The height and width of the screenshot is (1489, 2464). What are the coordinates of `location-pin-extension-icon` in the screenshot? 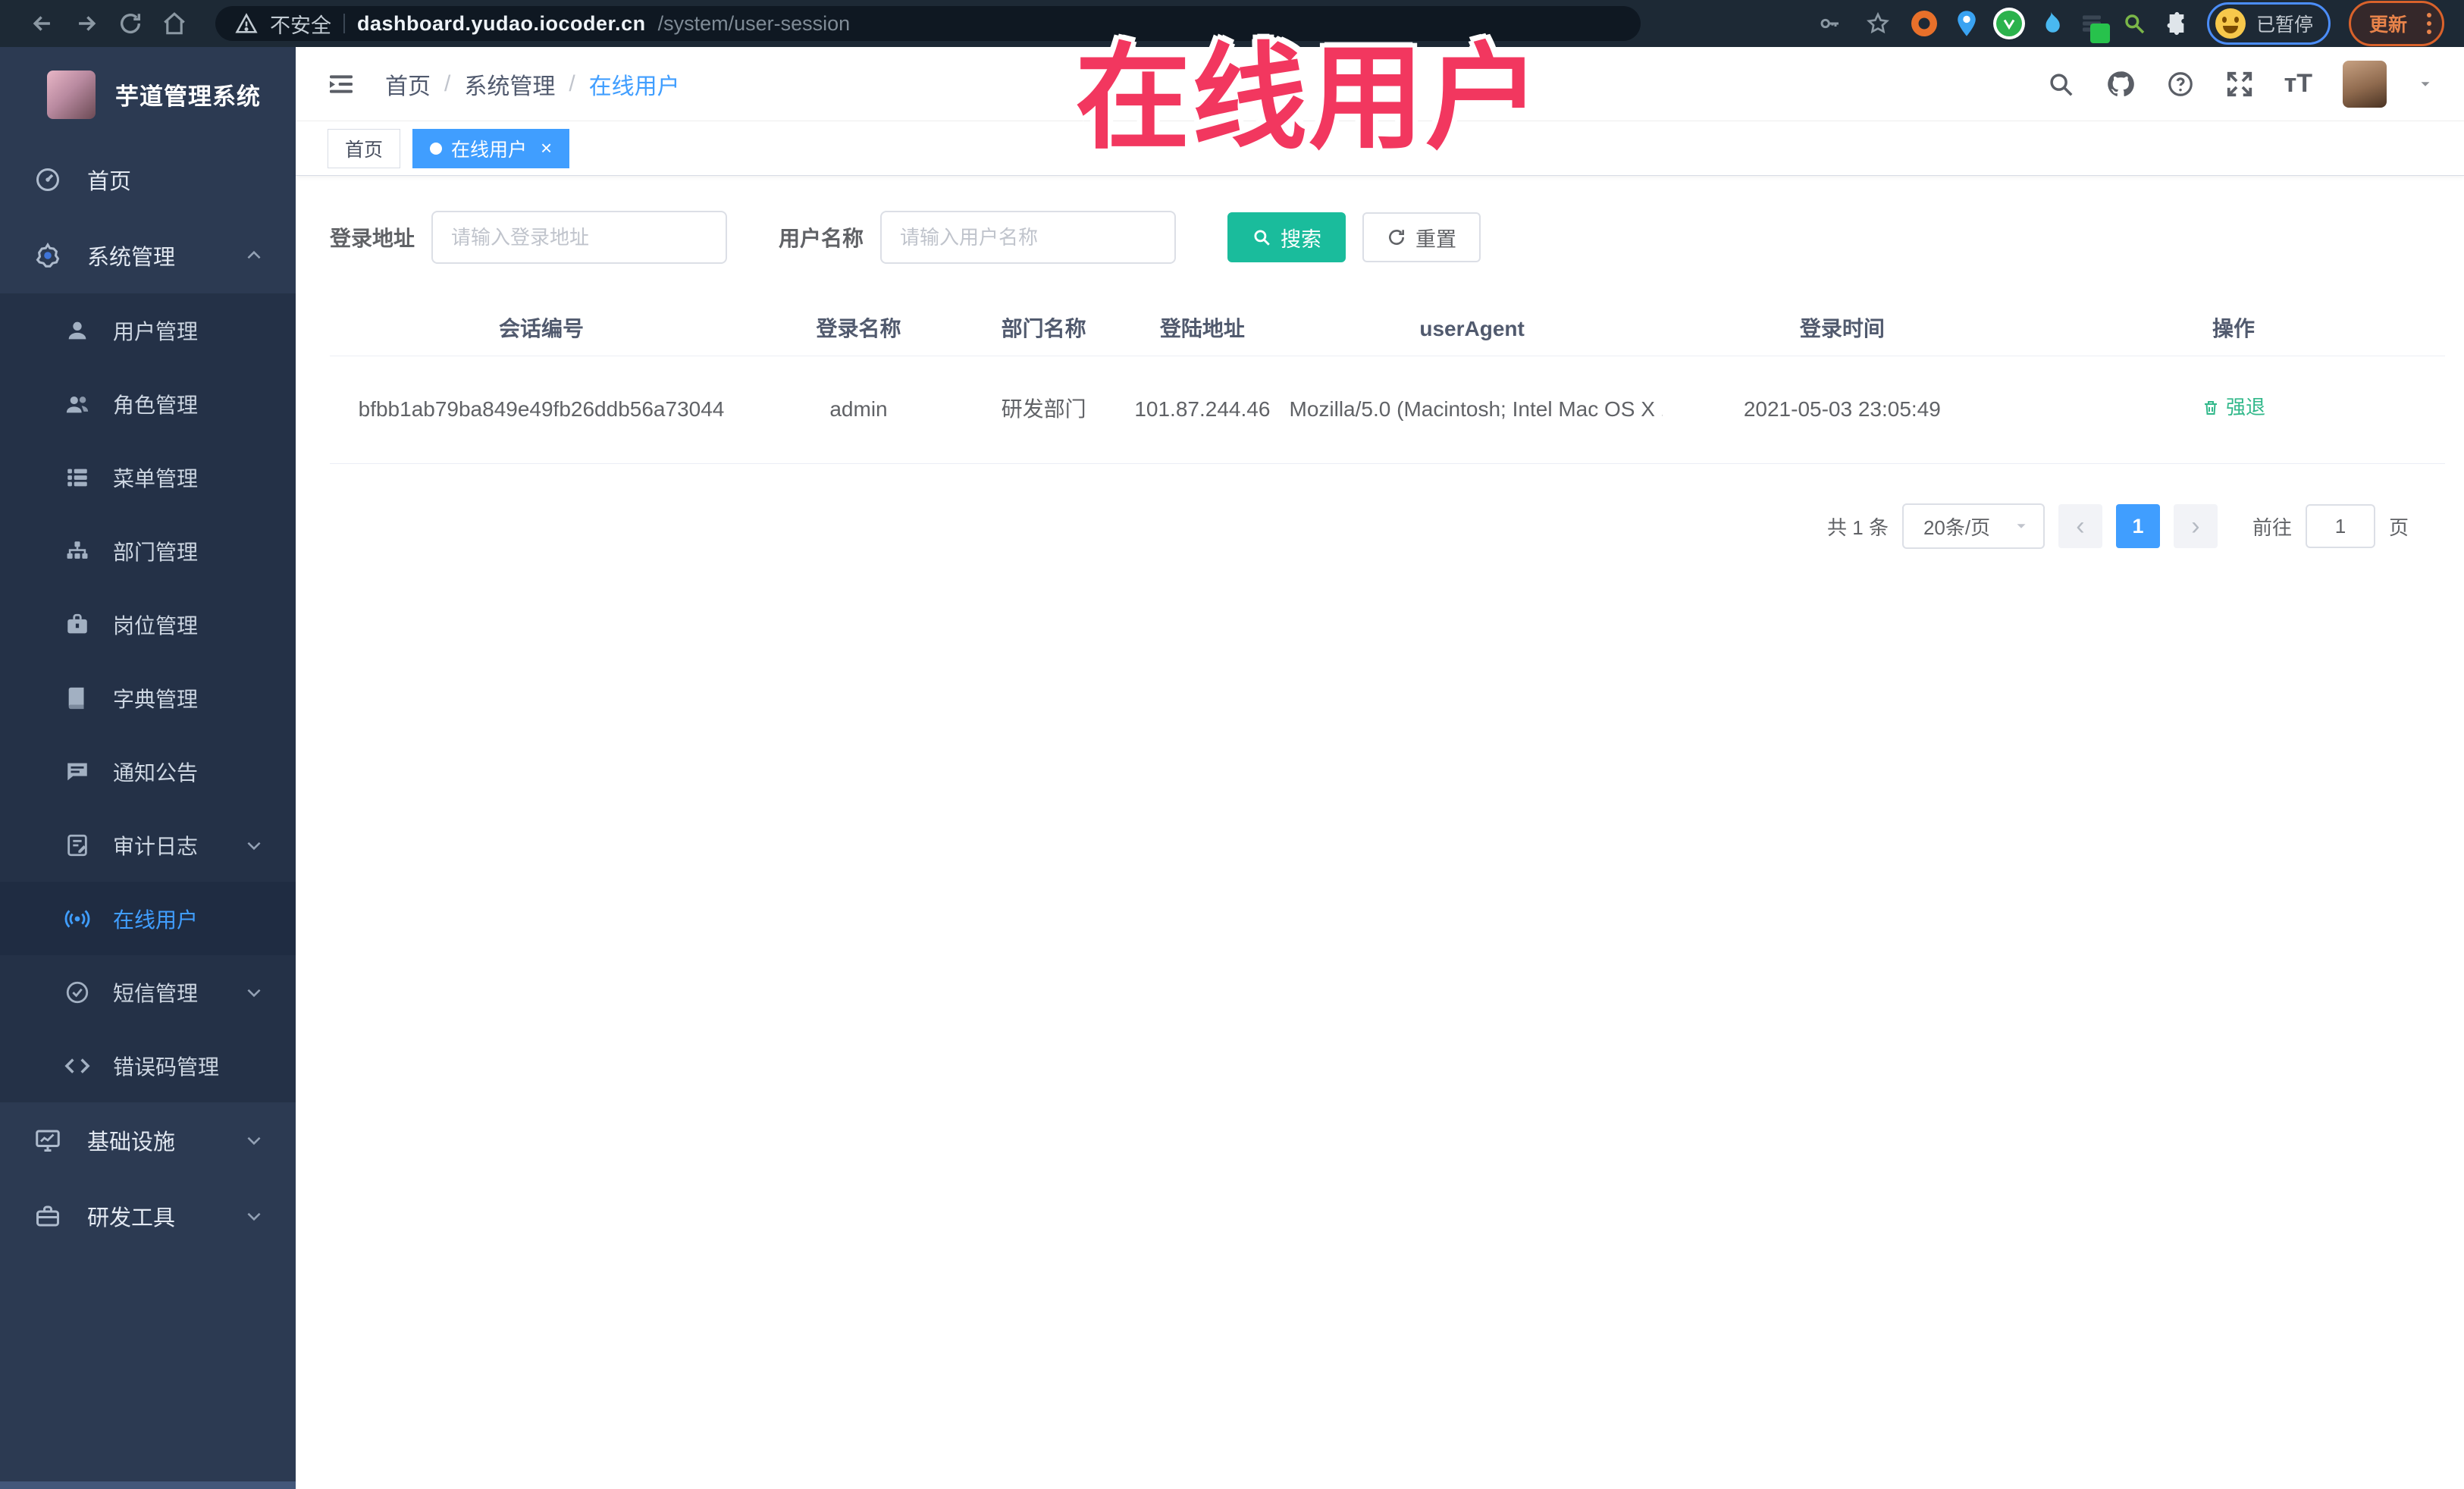 It's located at (1966, 23).